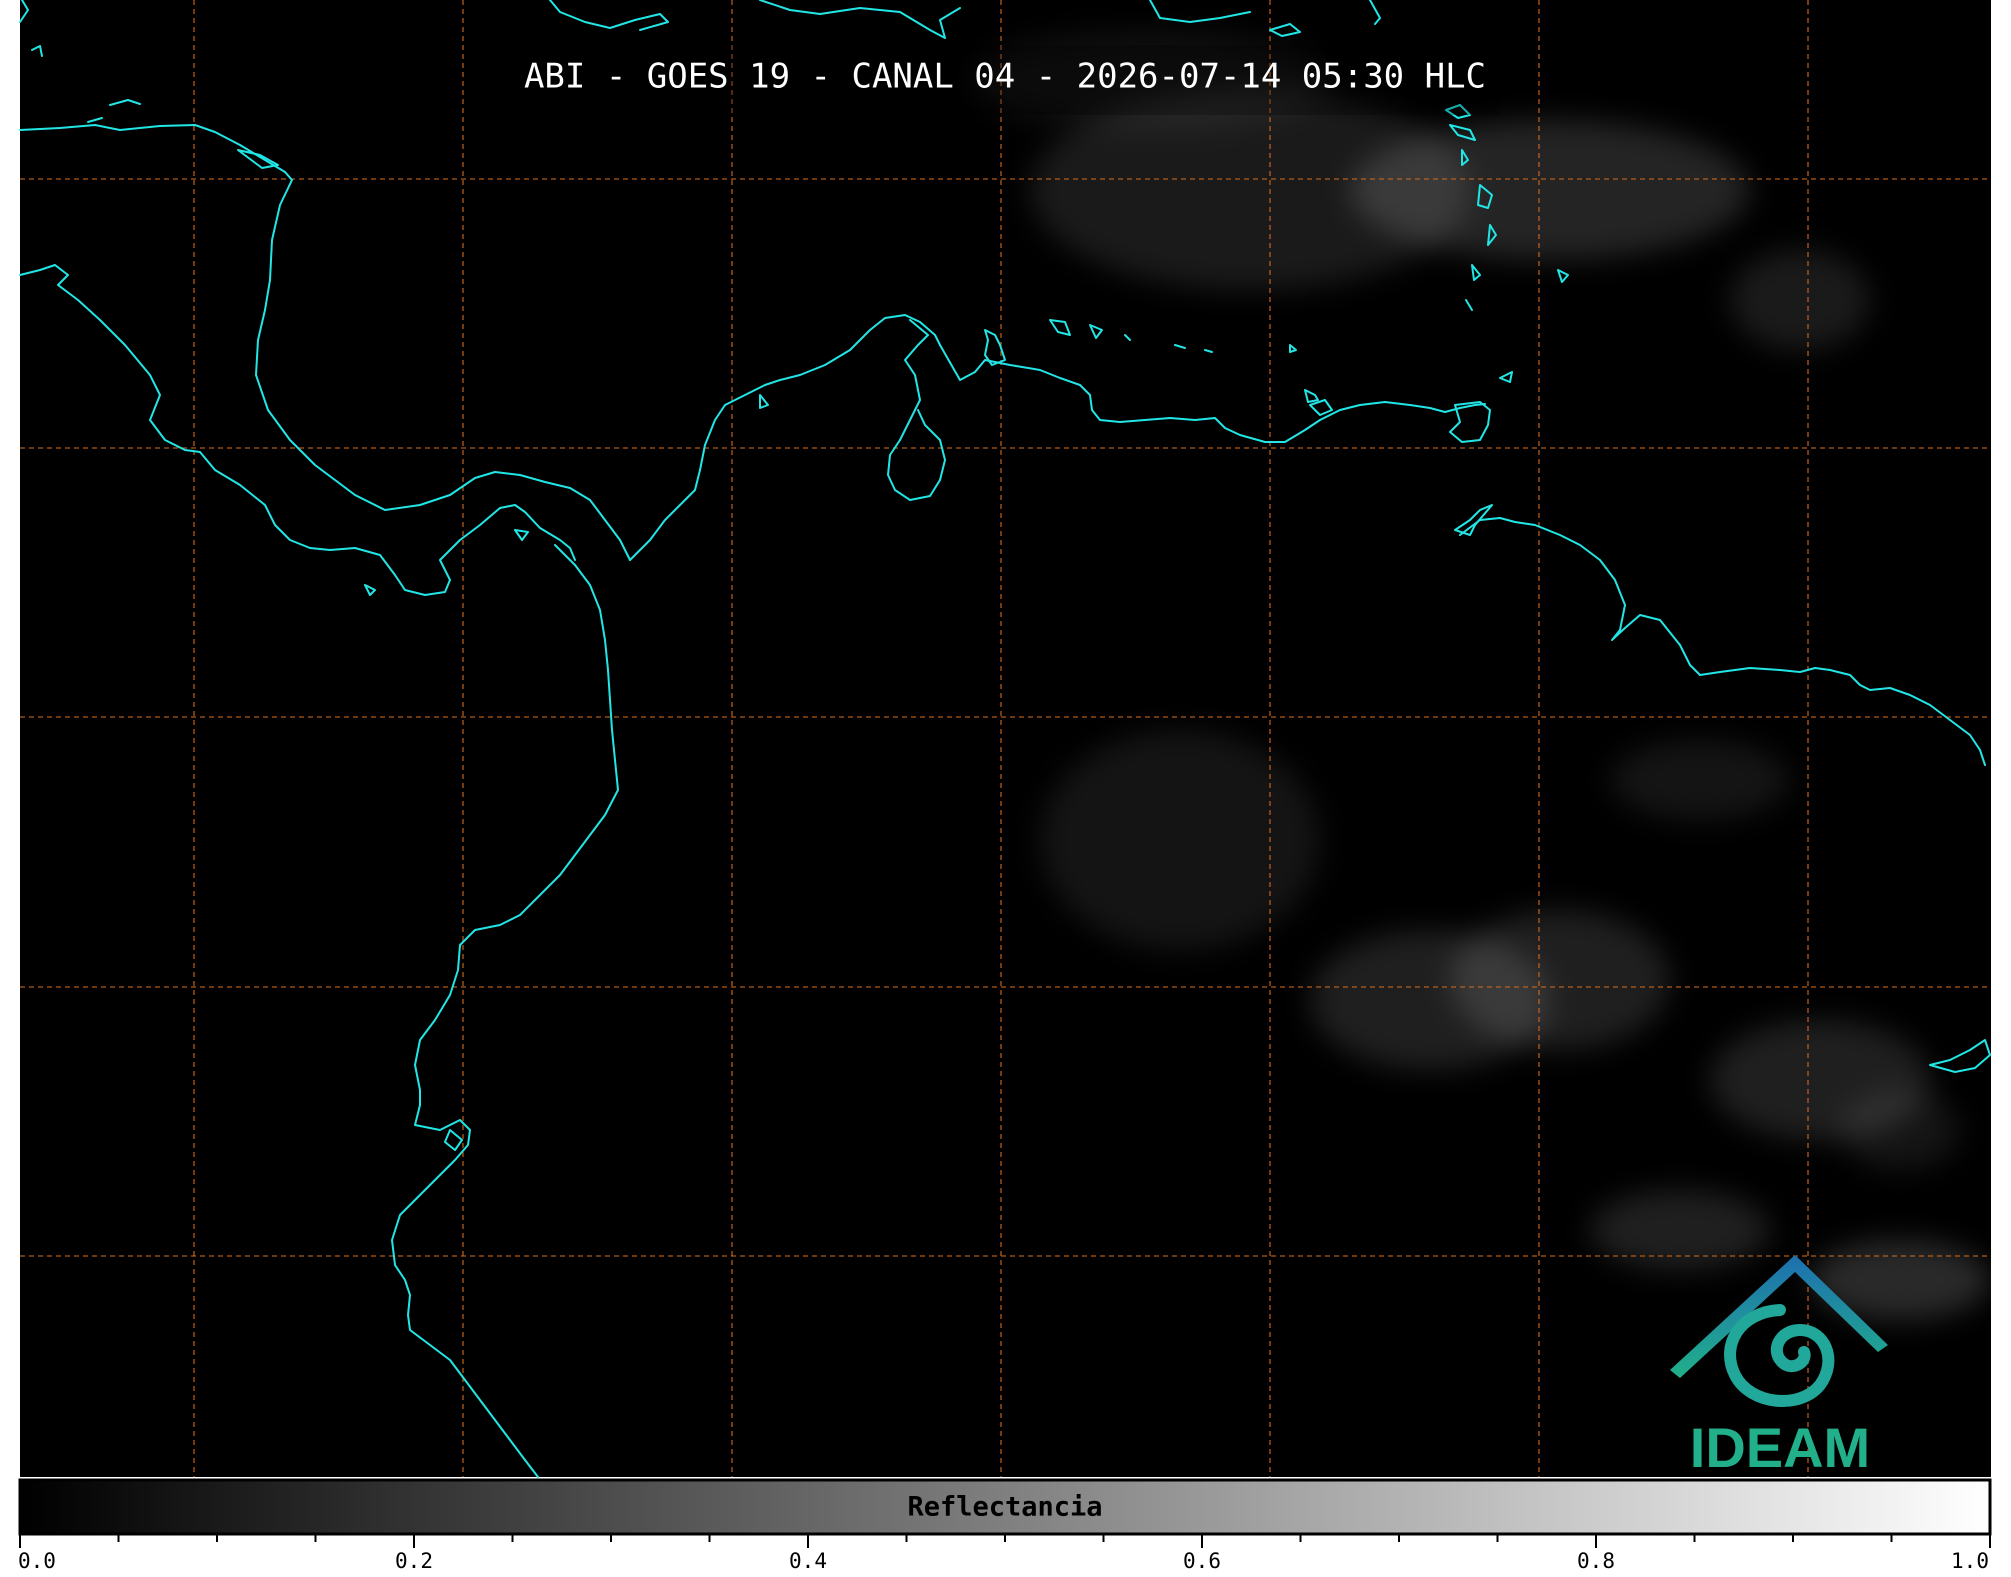  I want to click on colorbar-tick-label: 1.0, so click(1970, 1561).